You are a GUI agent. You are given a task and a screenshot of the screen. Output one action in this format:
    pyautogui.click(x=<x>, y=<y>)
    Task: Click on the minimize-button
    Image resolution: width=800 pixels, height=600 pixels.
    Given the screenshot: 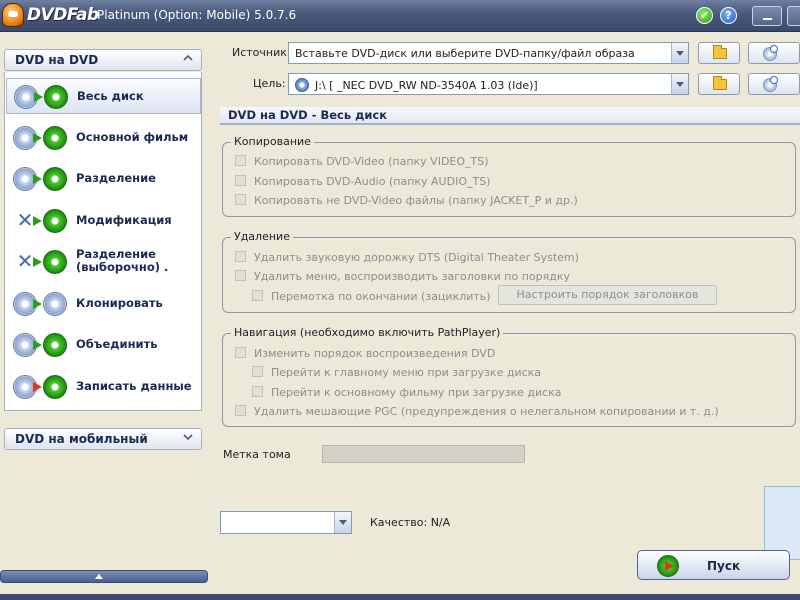 What is the action you would take?
    pyautogui.click(x=767, y=16)
    